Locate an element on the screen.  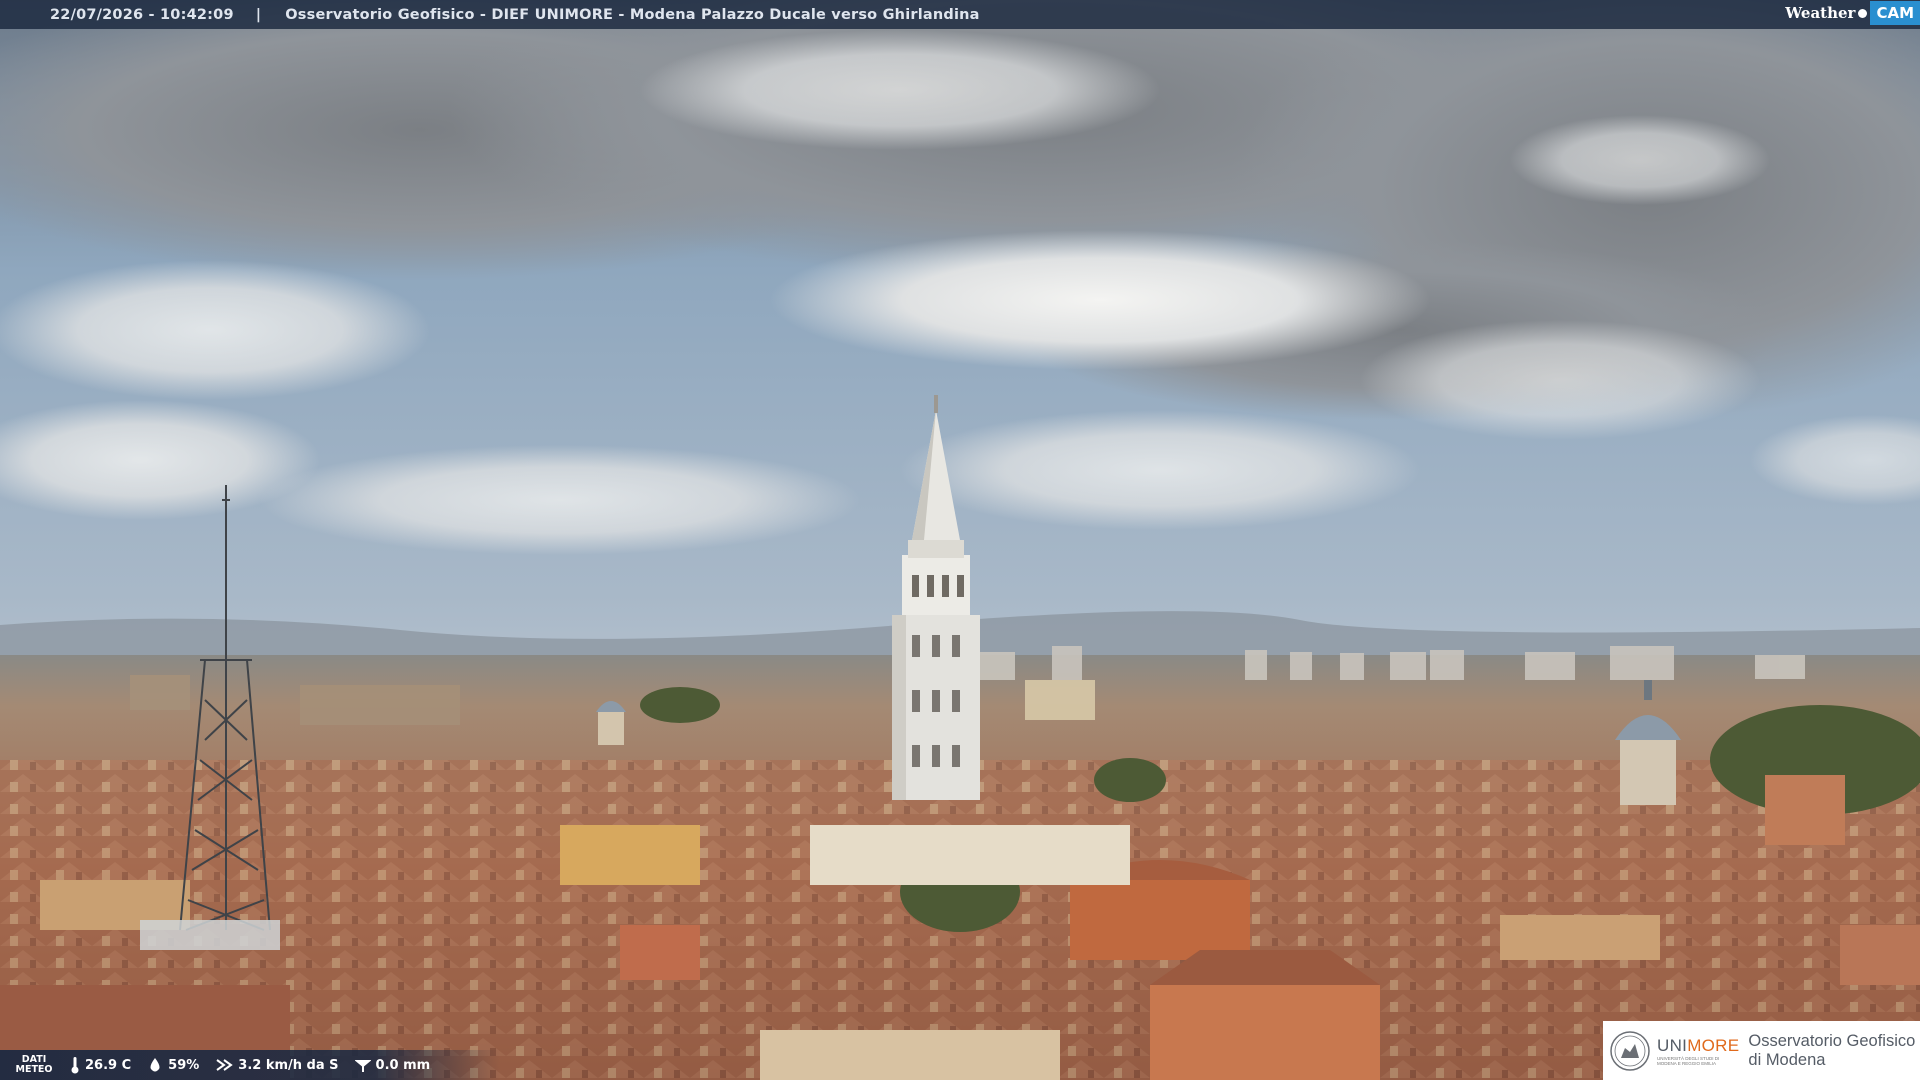
temperature-reading: 26.9 C is located at coordinates (100, 1065).